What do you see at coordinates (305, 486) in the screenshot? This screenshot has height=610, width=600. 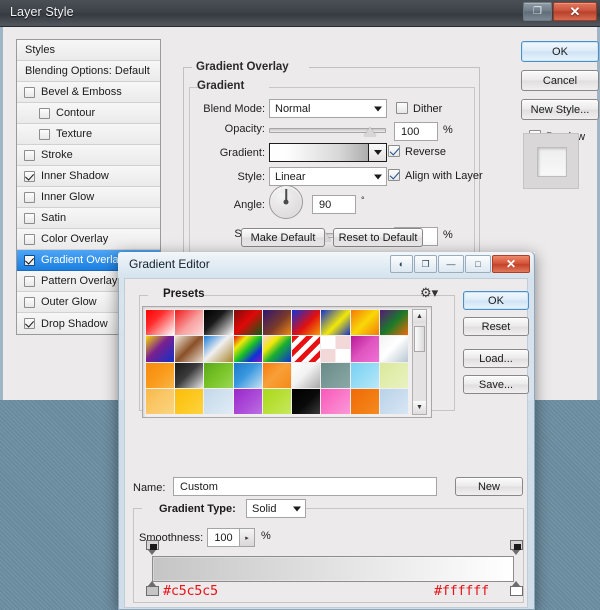 I see `gradient-name-input: Custom` at bounding box center [305, 486].